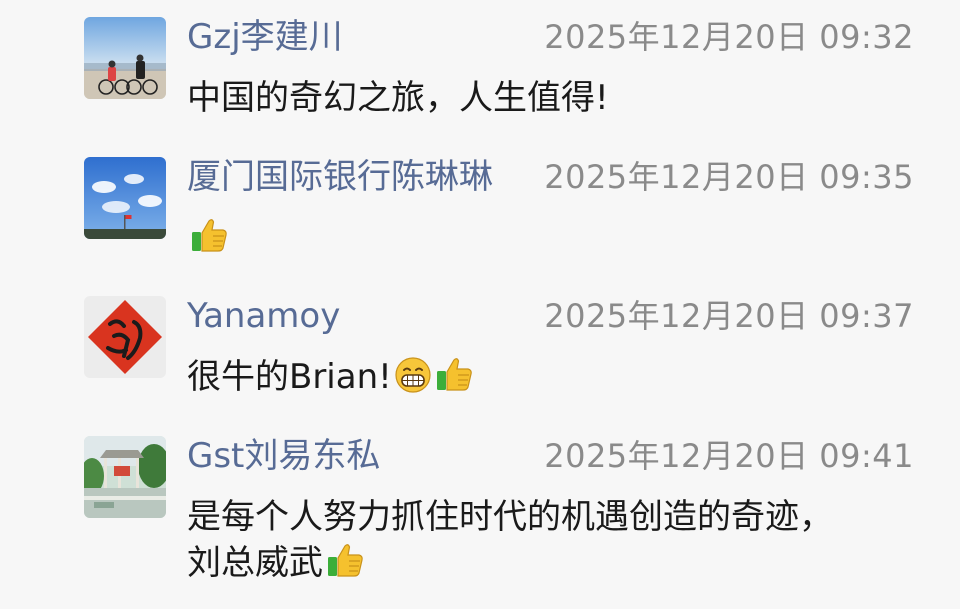 Image resolution: width=960 pixels, height=609 pixels. What do you see at coordinates (547, 540) in the screenshot?
I see `comment-text: 是每个人努力抓住时代的机遇创造的奇迹， 刘总威武` at bounding box center [547, 540].